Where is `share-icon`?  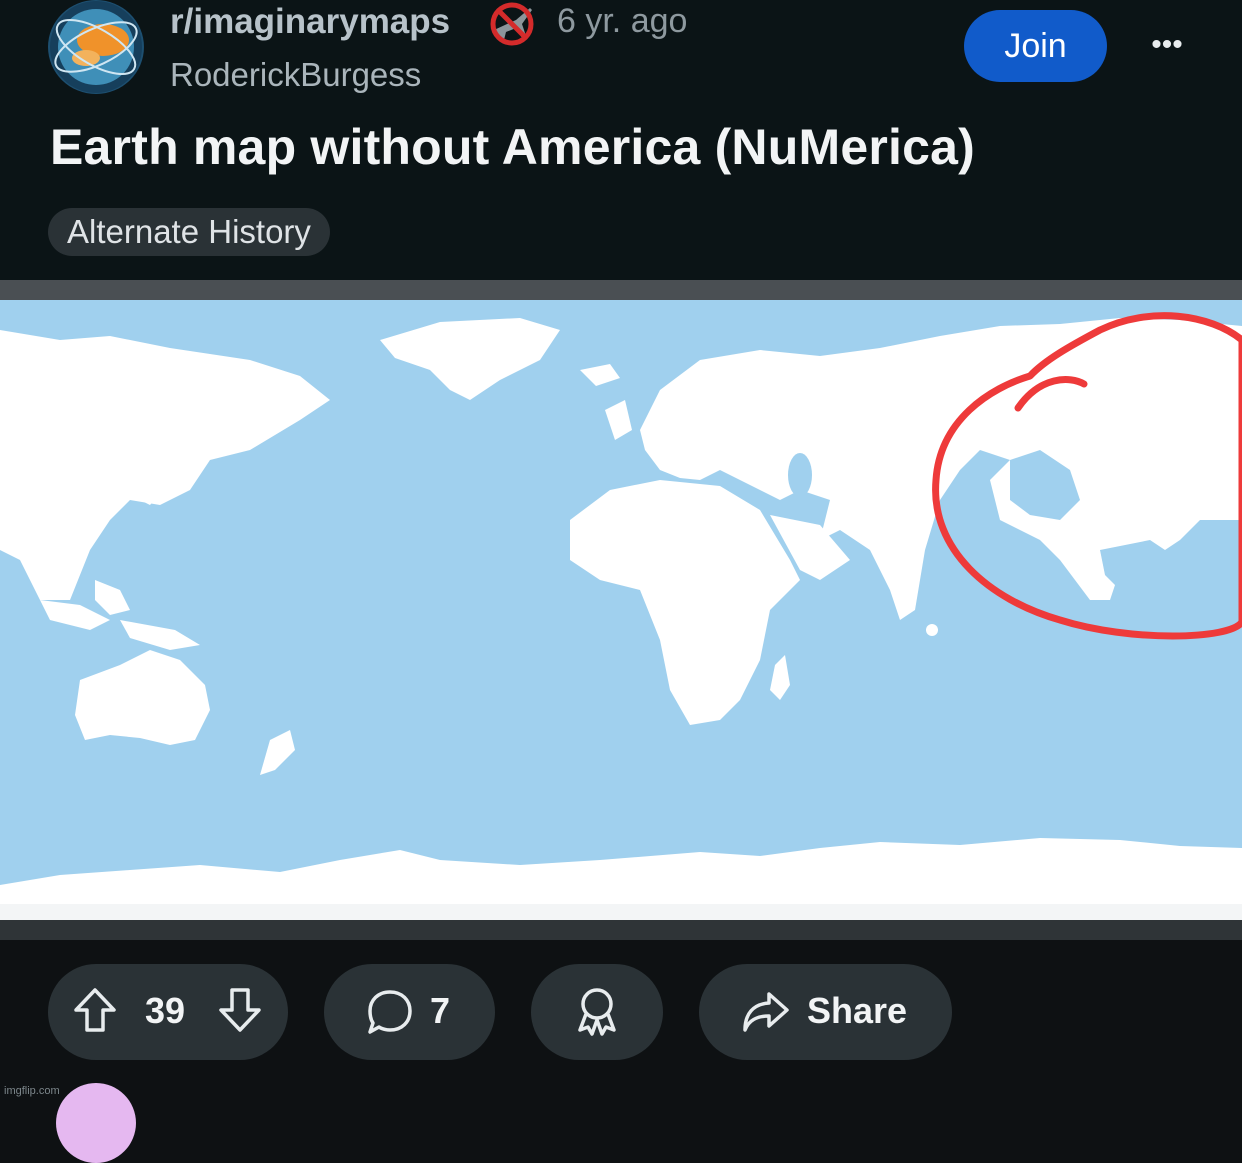
share-icon is located at coordinates (766, 1014).